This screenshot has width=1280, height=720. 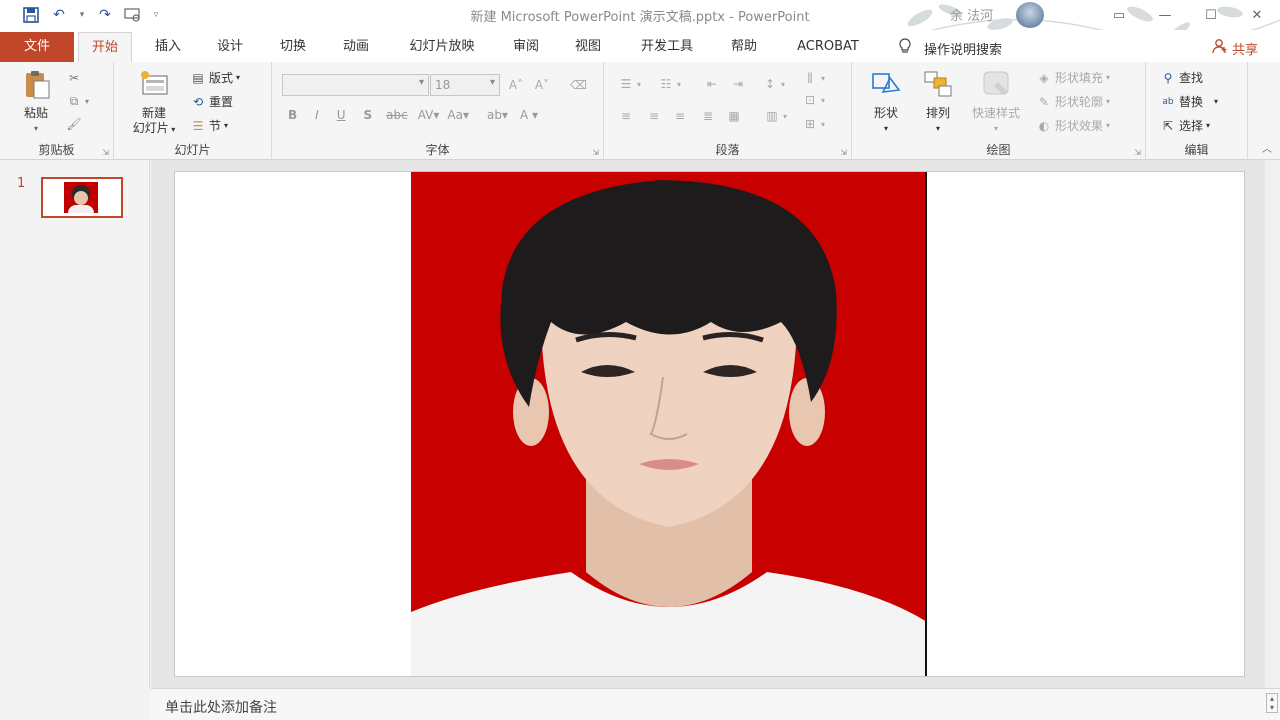 I want to click on align-left-icon: ≡, so click(x=626, y=116).